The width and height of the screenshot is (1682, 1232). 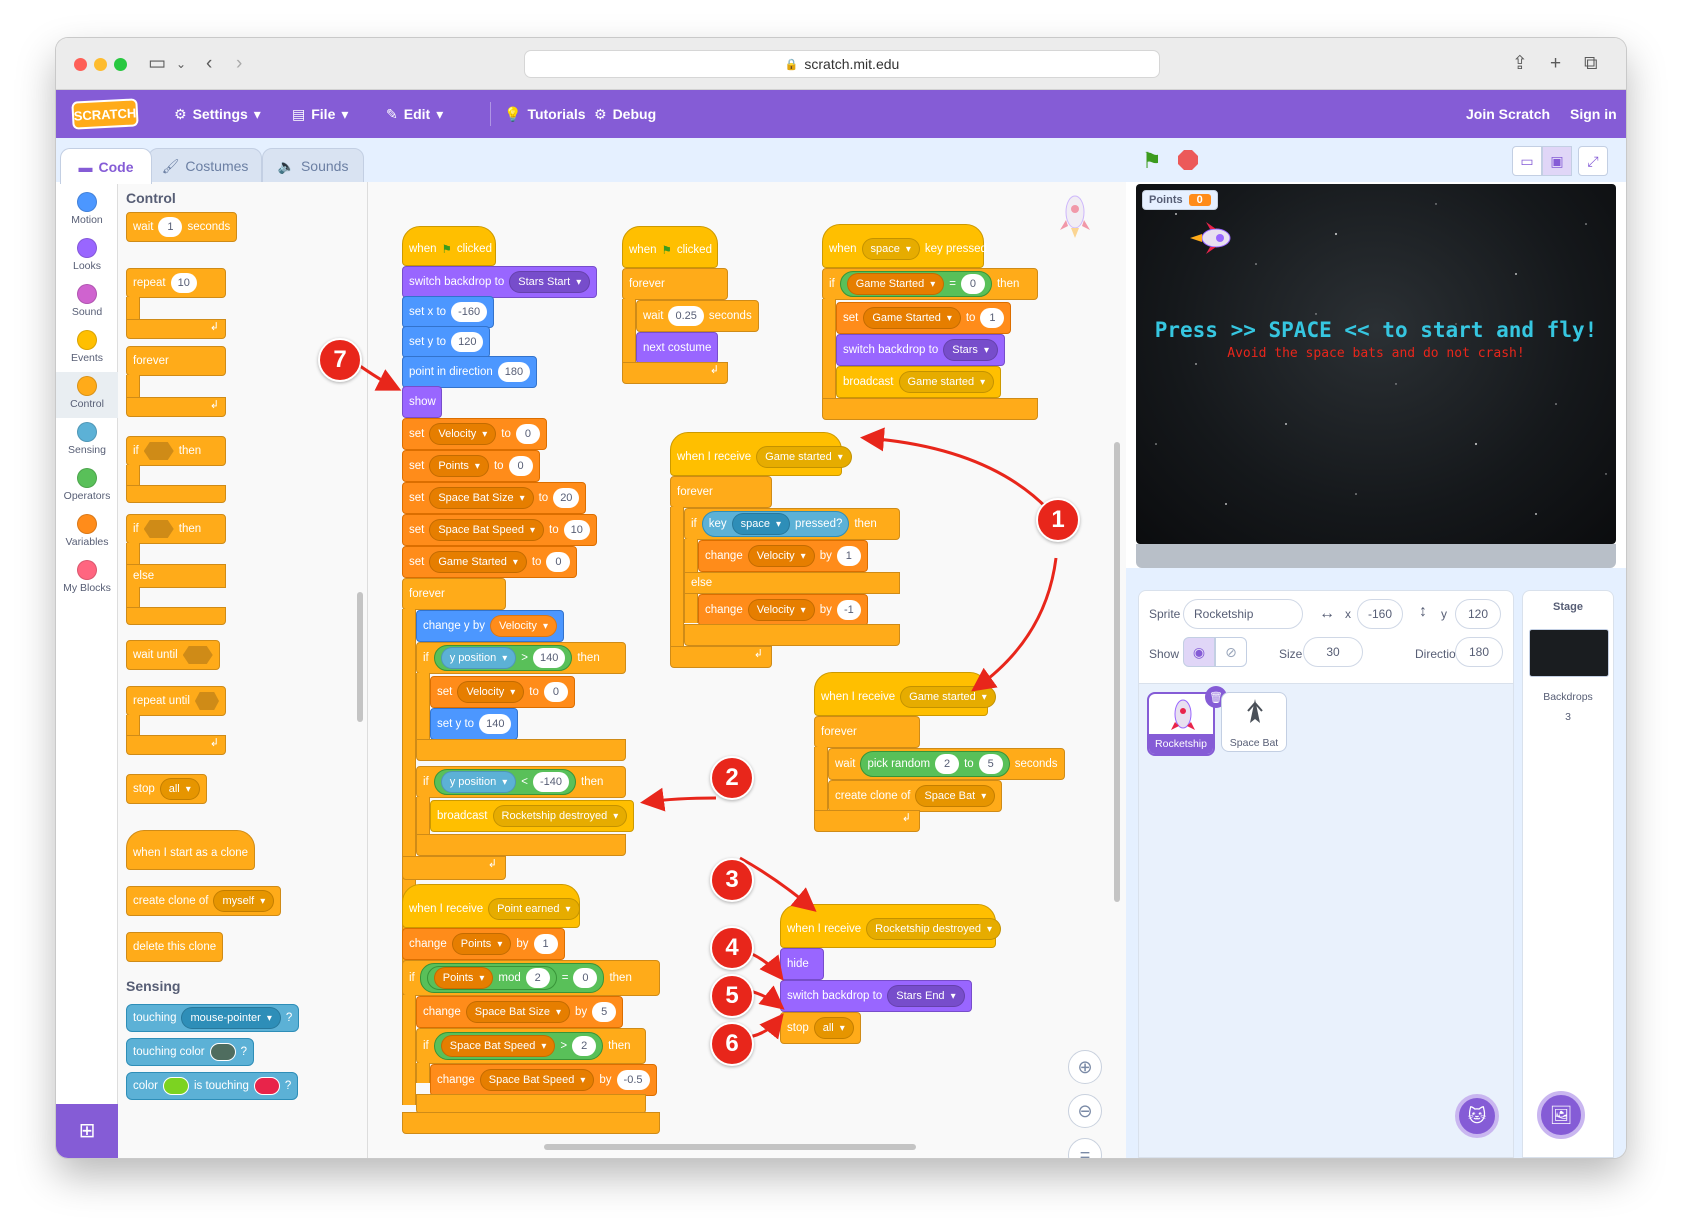 What do you see at coordinates (87, 579) in the screenshot?
I see `category-my-blocks: My Blocks` at bounding box center [87, 579].